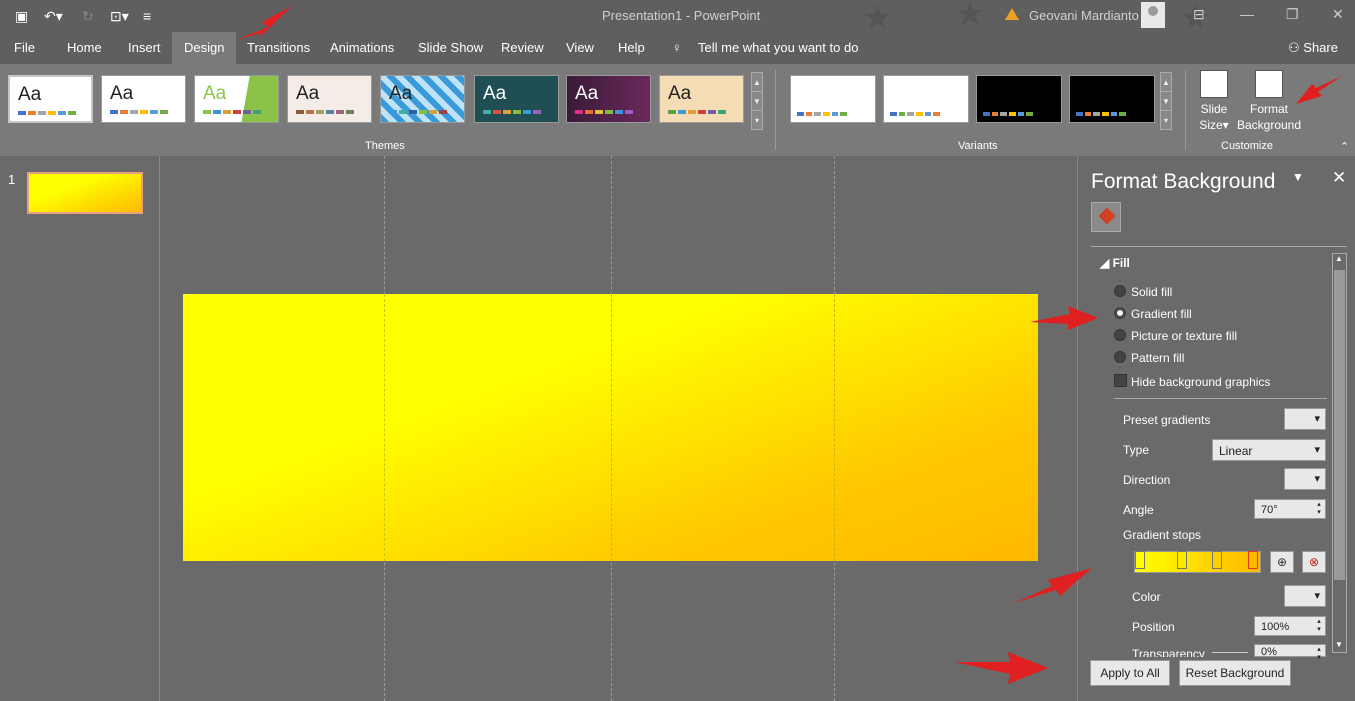 The width and height of the screenshot is (1355, 701). What do you see at coordinates (1184, 336) in the screenshot?
I see `picture-fill-label: Picture or texture fill` at bounding box center [1184, 336].